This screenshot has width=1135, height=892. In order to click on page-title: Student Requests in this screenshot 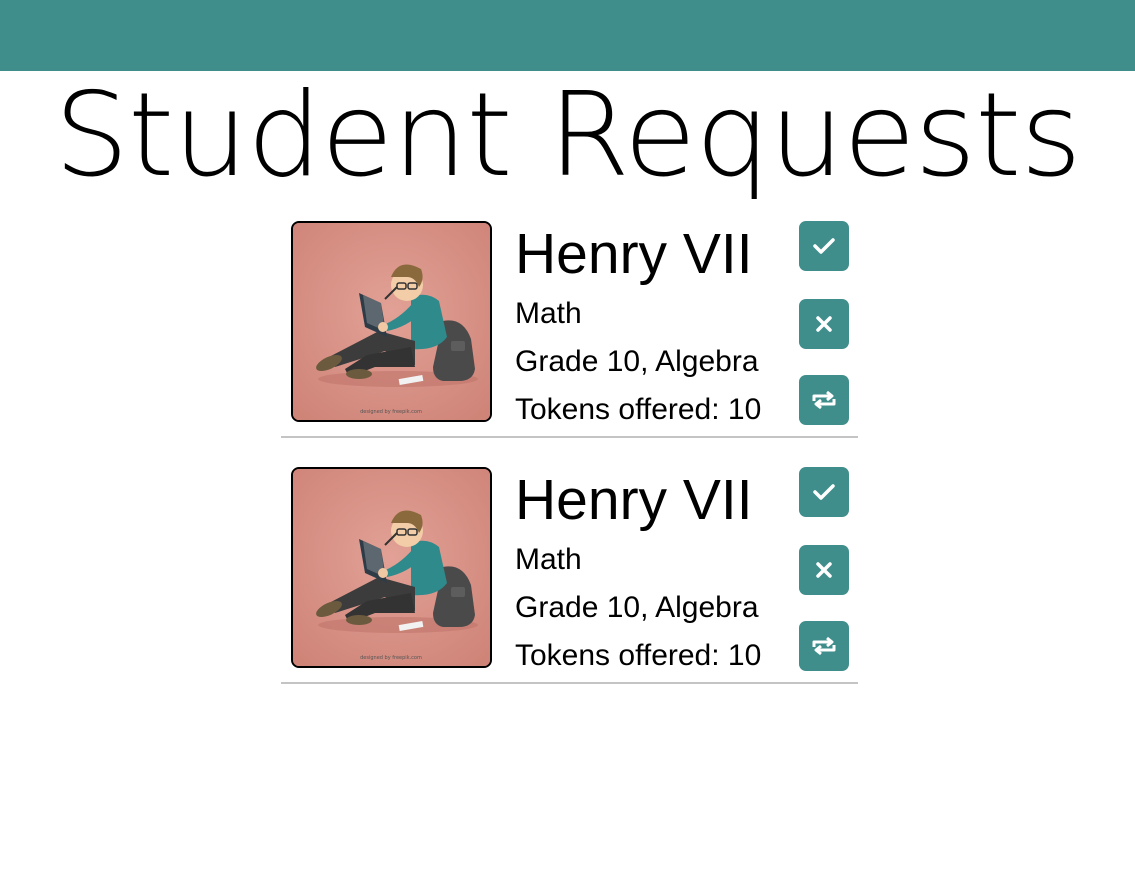, I will do `click(568, 135)`.